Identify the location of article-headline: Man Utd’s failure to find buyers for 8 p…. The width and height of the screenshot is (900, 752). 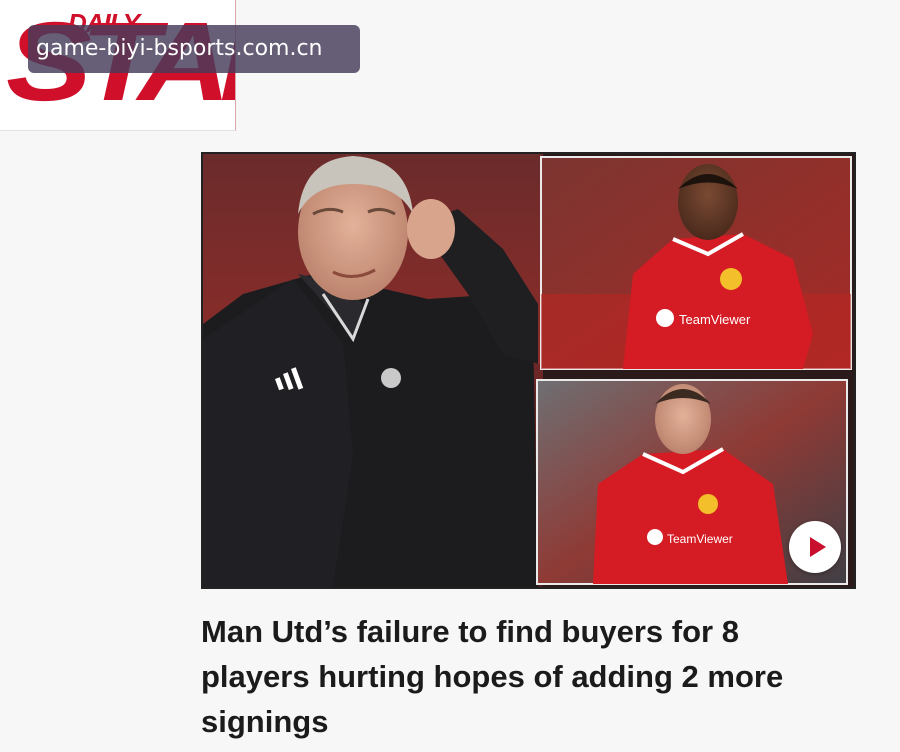
(521, 676).